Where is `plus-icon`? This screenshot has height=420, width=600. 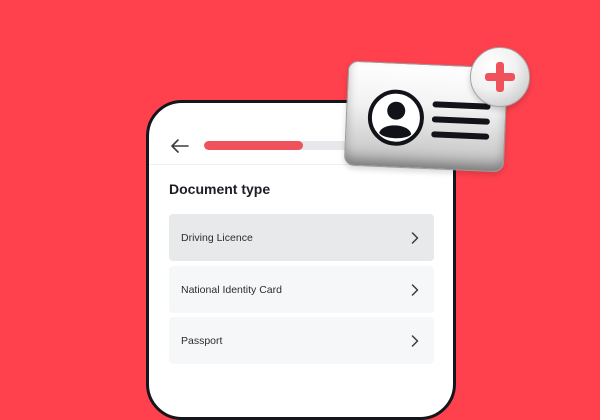 plus-icon is located at coordinates (500, 77).